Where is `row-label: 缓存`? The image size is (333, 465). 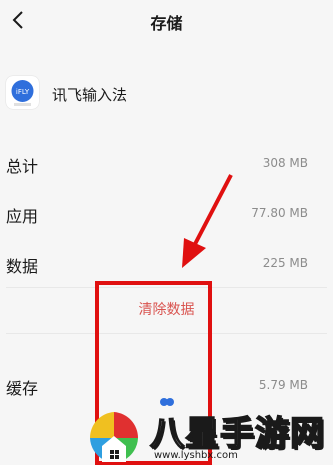 row-label: 缓存 is located at coordinates (22, 388).